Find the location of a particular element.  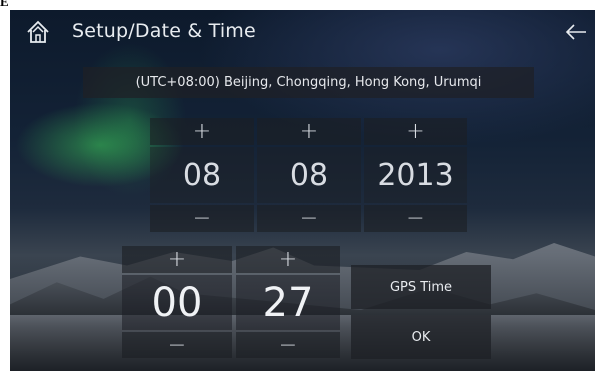

hour-increment-button: + is located at coordinates (177, 259).